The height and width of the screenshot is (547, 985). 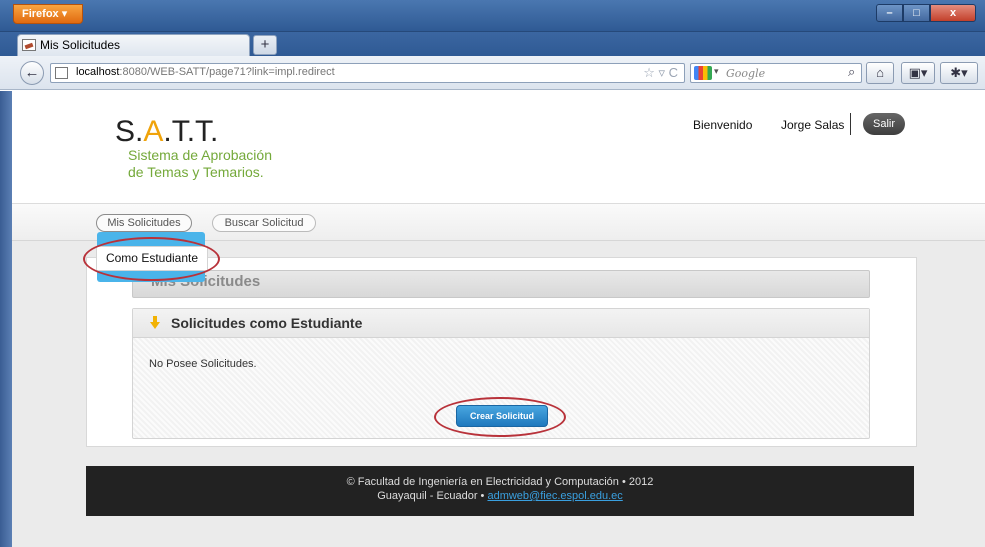 What do you see at coordinates (196, 172) in the screenshot?
I see `tagline-line-2: de Temas y Temarios.` at bounding box center [196, 172].